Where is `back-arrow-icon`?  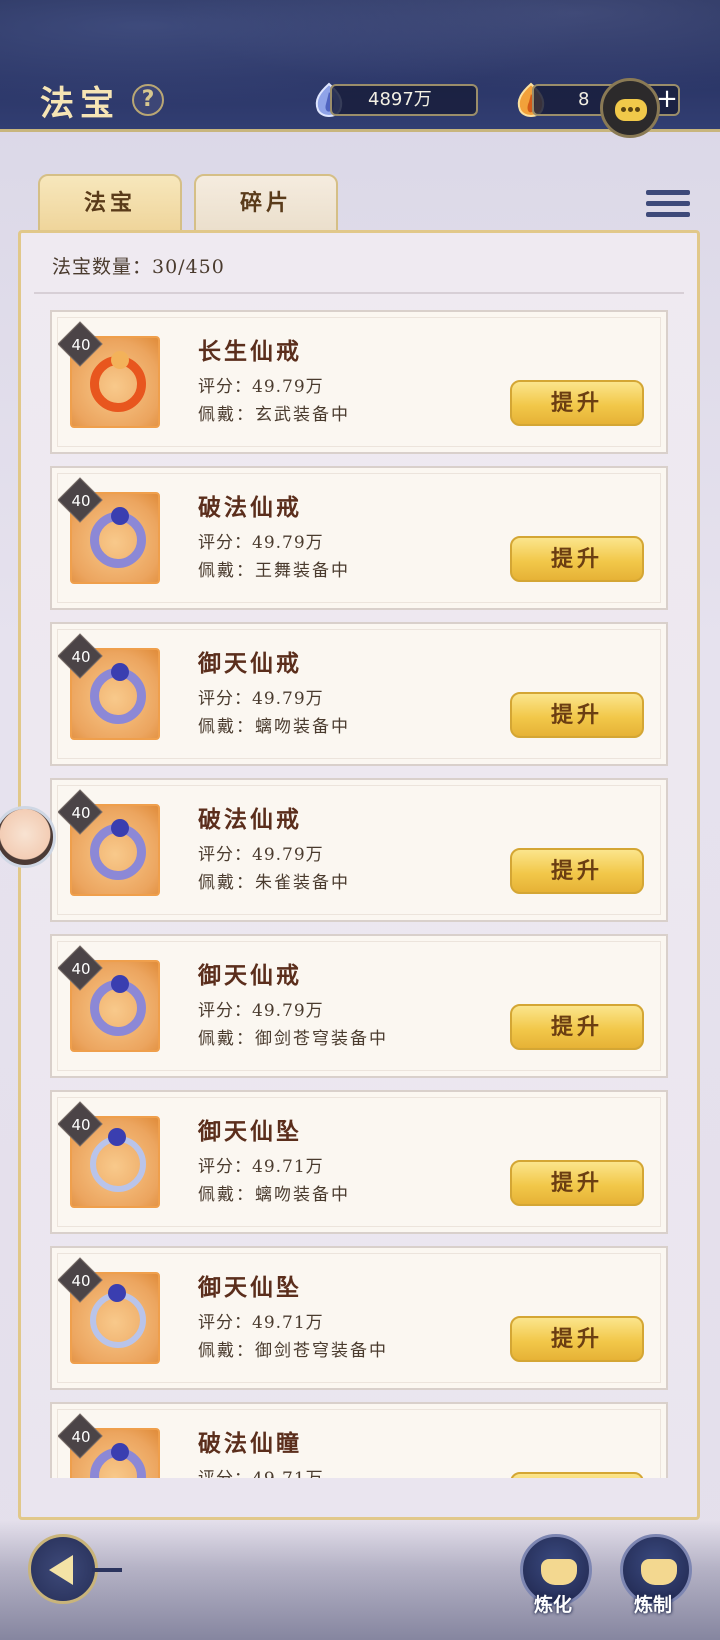
back-arrow-icon is located at coordinates (61, 1570).